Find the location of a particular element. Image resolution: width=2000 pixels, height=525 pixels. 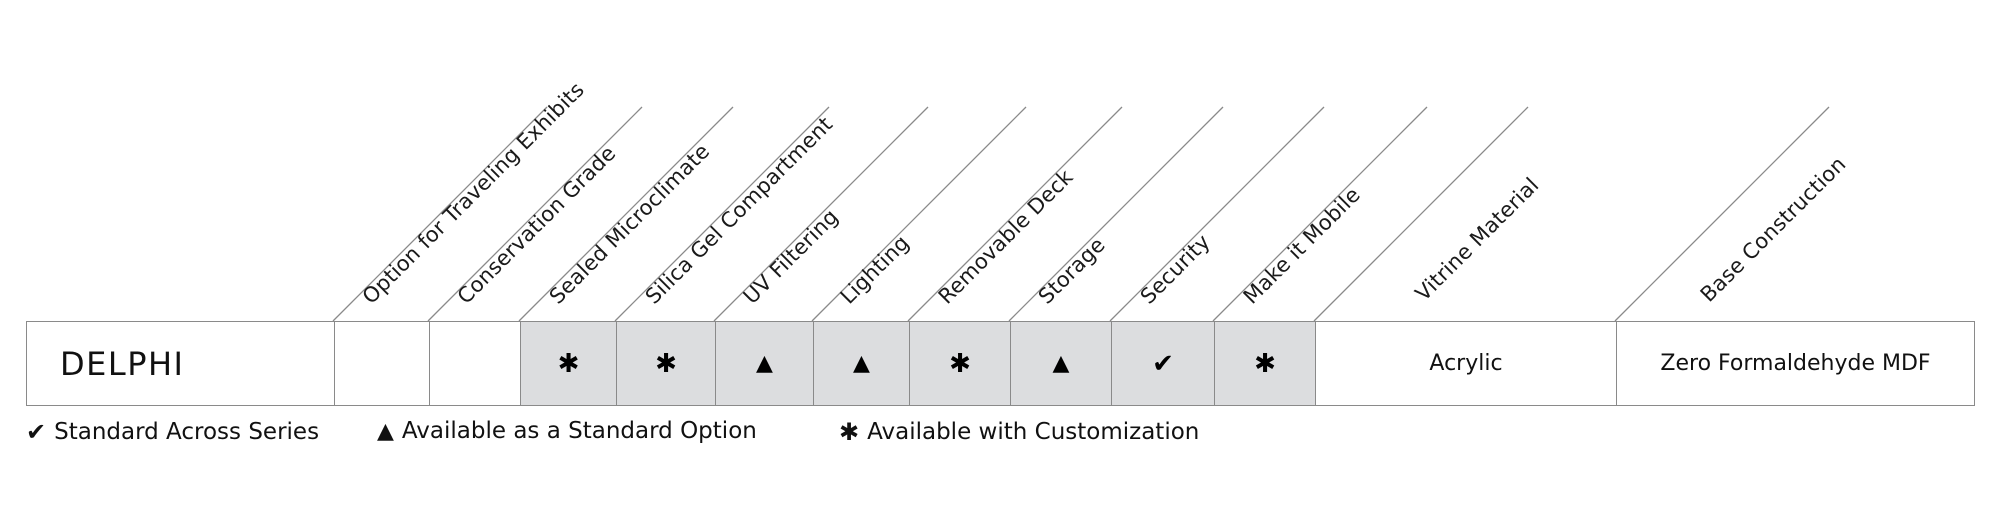

cell-make-it-mobile: ✱ is located at coordinates (1264, 363).